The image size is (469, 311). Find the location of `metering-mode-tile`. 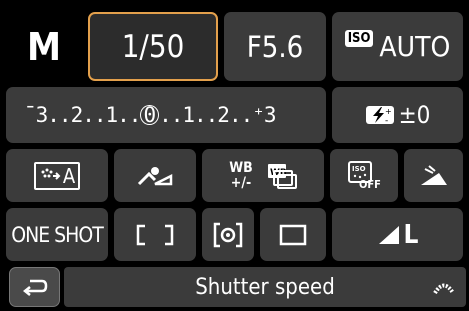

metering-mode-tile is located at coordinates (228, 234).